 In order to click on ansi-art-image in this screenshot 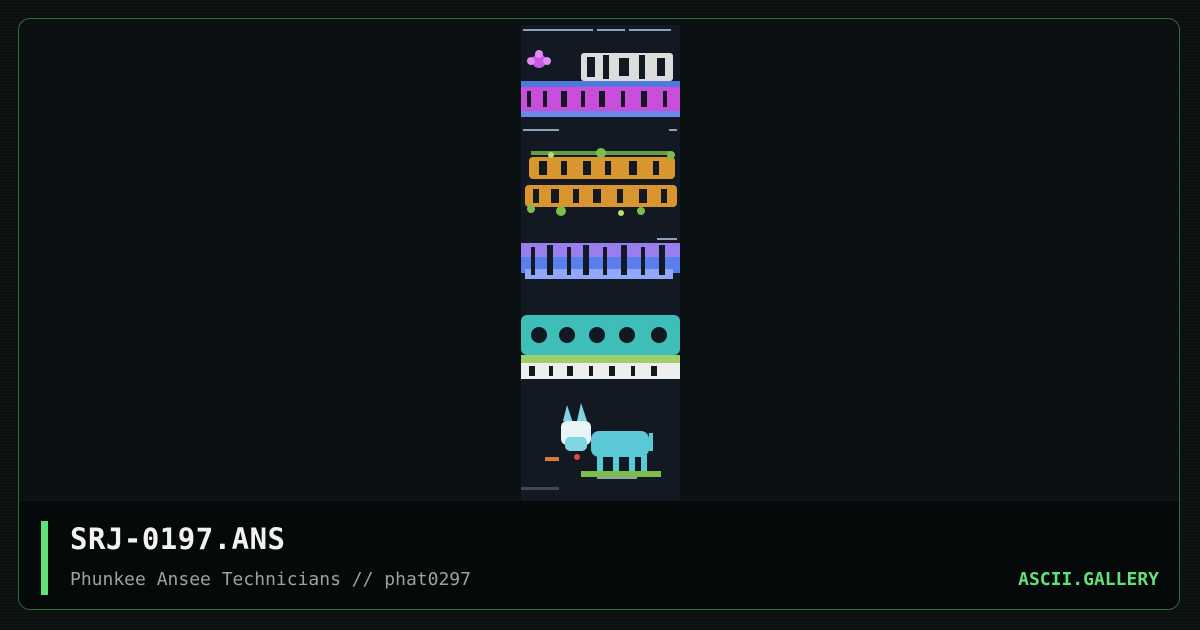, I will do `click(600, 262)`.